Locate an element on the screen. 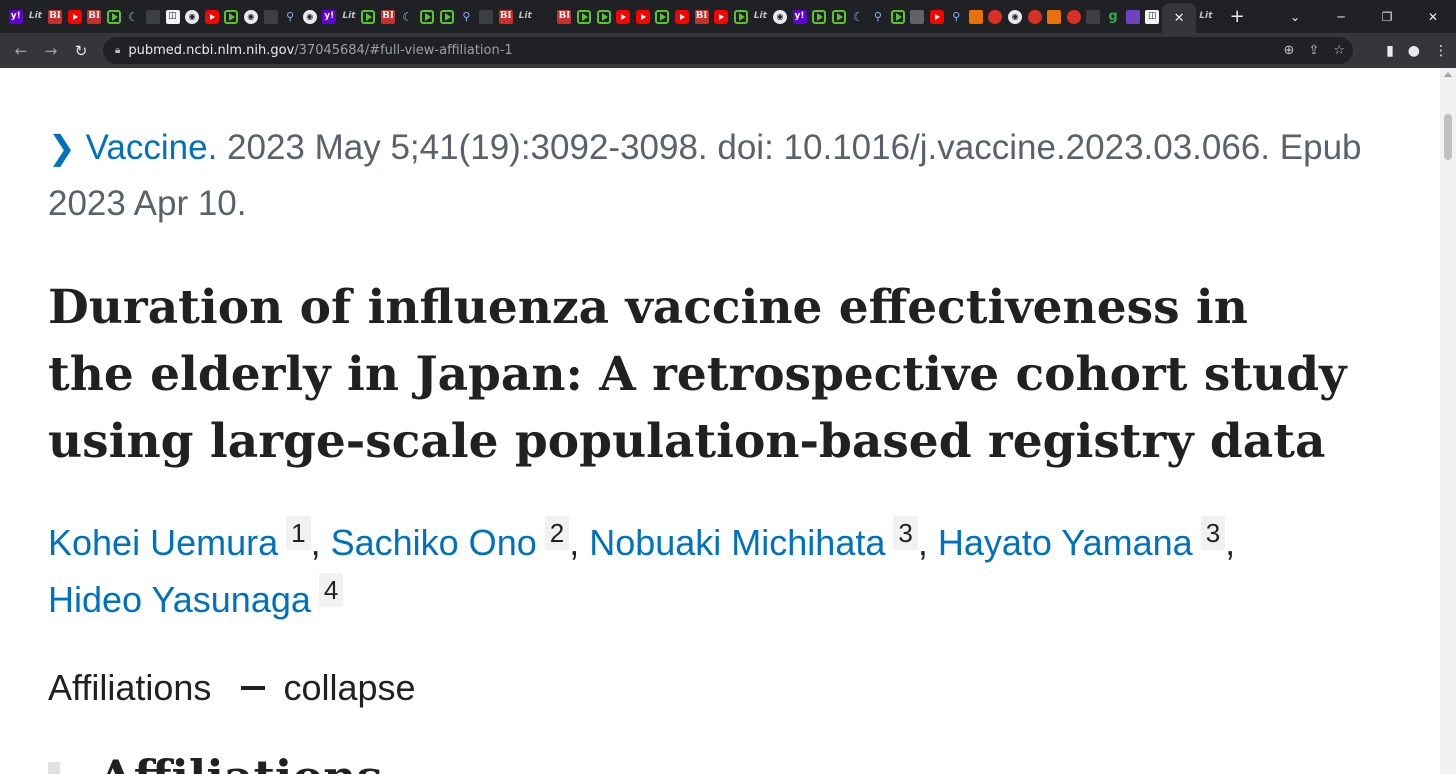 The image size is (1456, 774). vertical-scrollbar is located at coordinates (1448, 421).